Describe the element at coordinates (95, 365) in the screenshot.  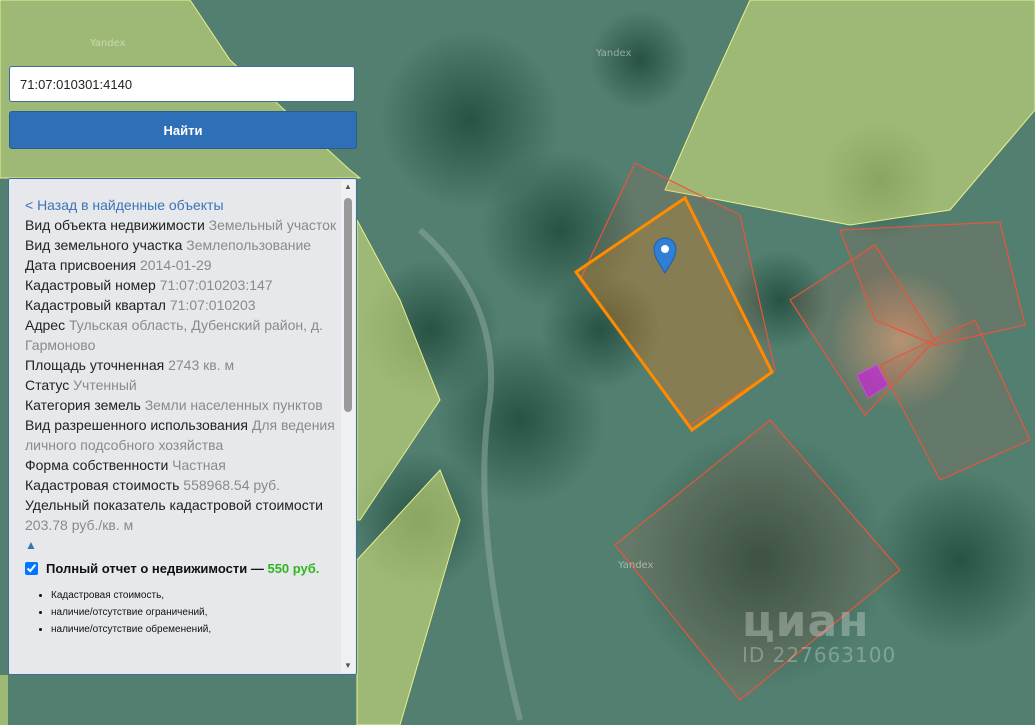
I see `field-label: Площадь уточненная` at that location.